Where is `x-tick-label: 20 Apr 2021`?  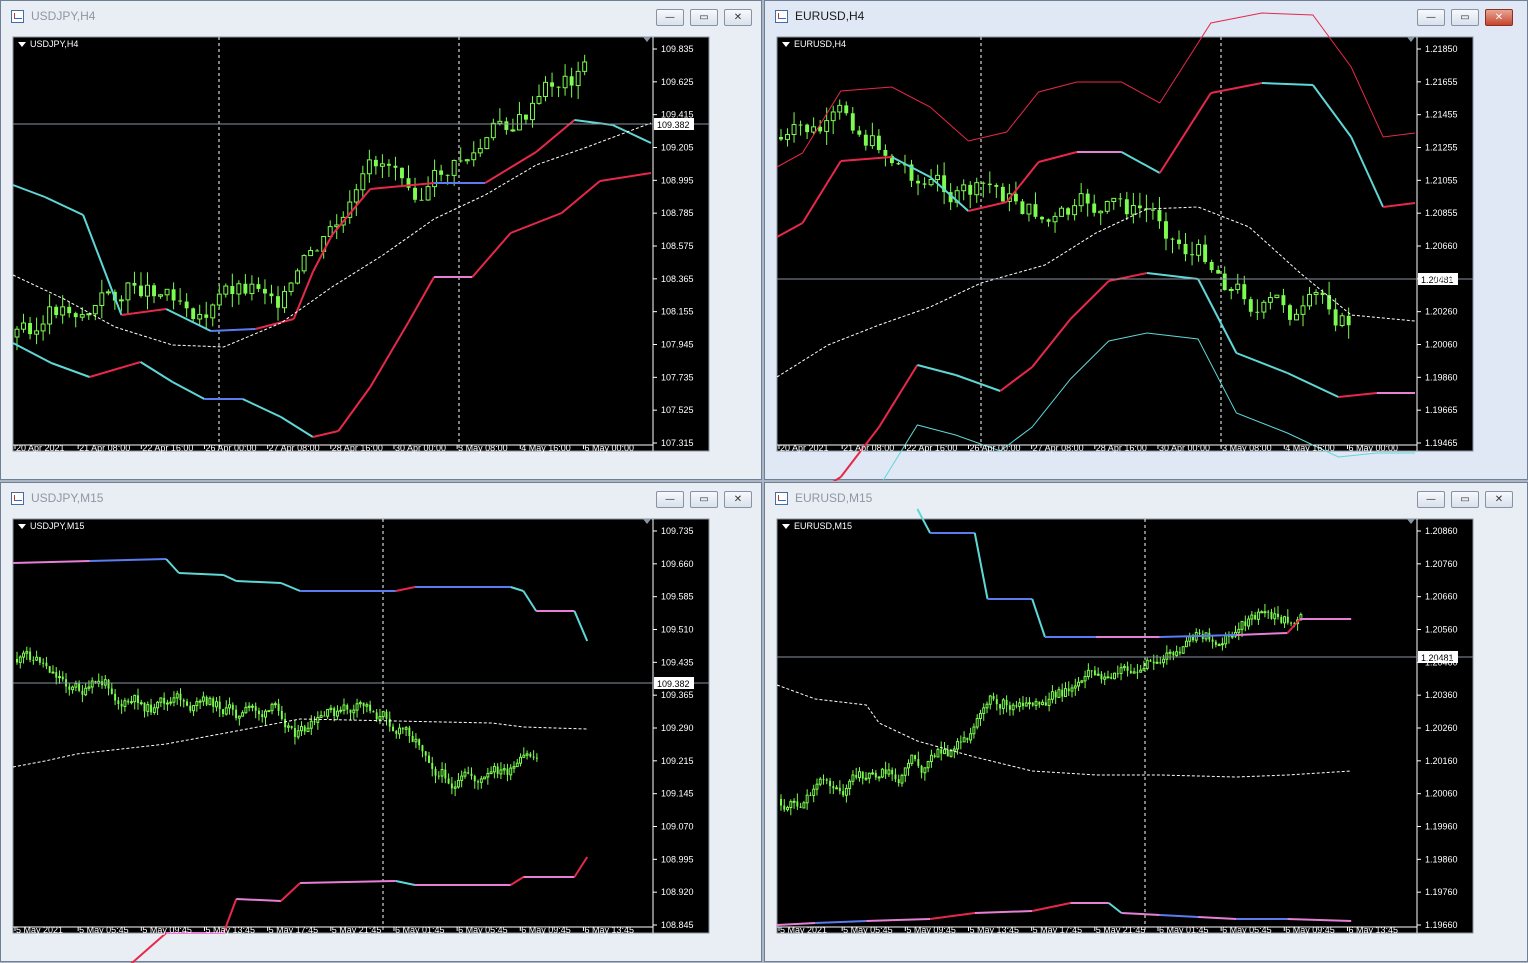
x-tick-label: 20 Apr 2021 is located at coordinates (40, 448).